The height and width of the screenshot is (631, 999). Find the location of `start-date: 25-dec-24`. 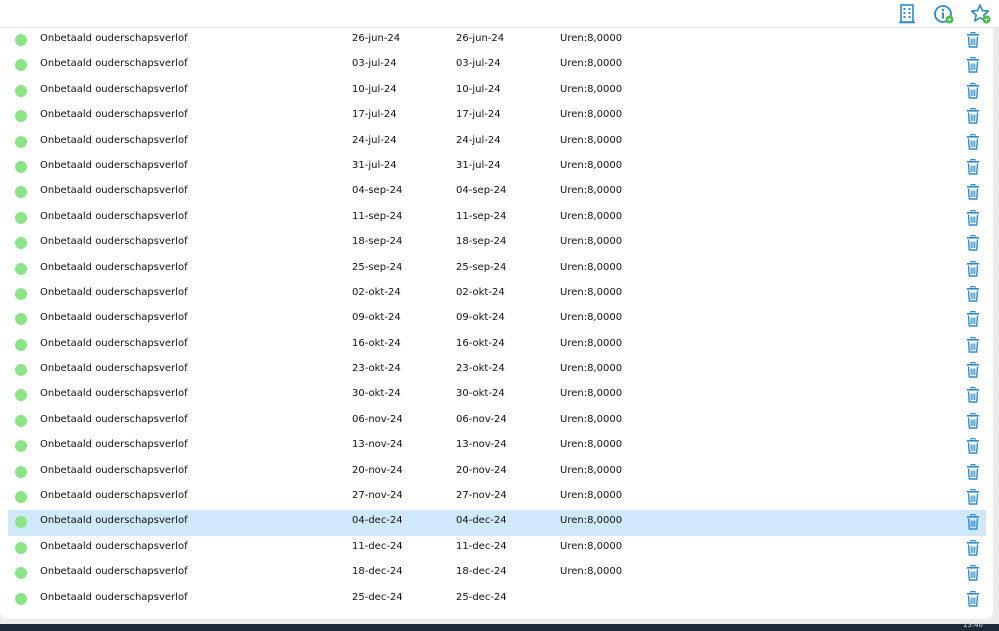

start-date: 25-dec-24 is located at coordinates (377, 597).